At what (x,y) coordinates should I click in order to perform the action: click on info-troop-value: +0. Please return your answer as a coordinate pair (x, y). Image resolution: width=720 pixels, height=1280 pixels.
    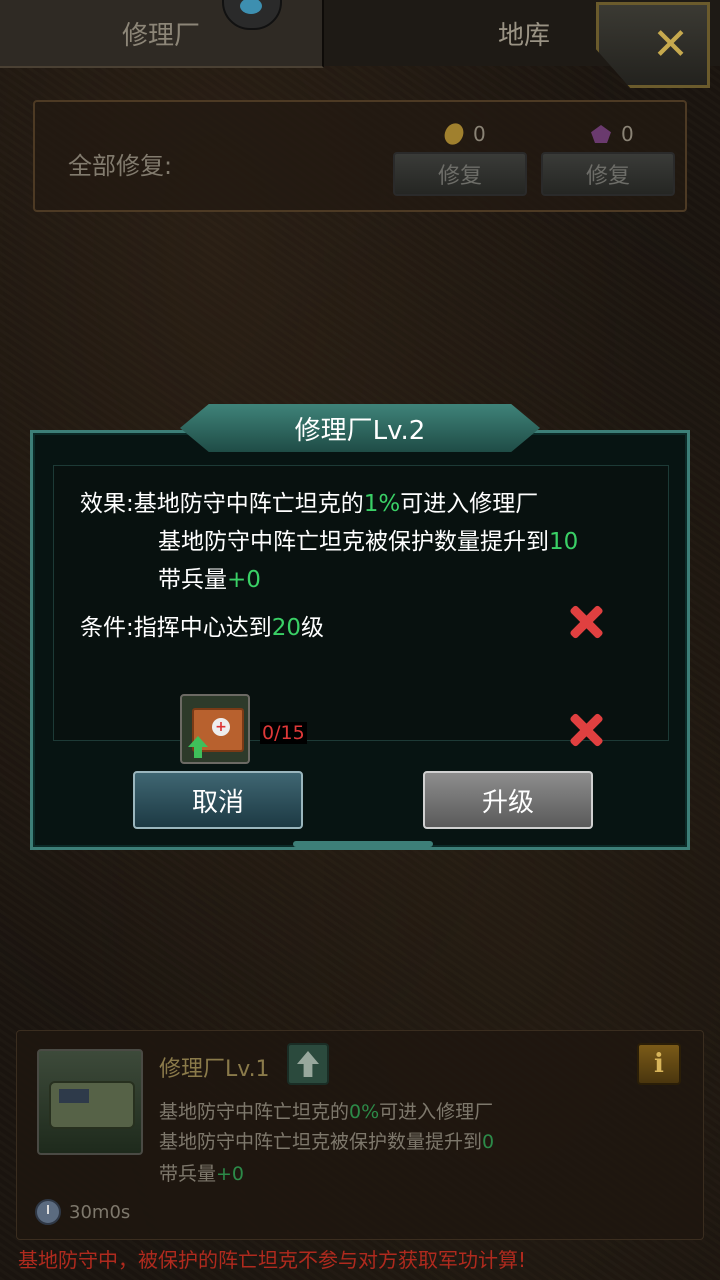
    Looking at the image, I should click on (230, 1174).